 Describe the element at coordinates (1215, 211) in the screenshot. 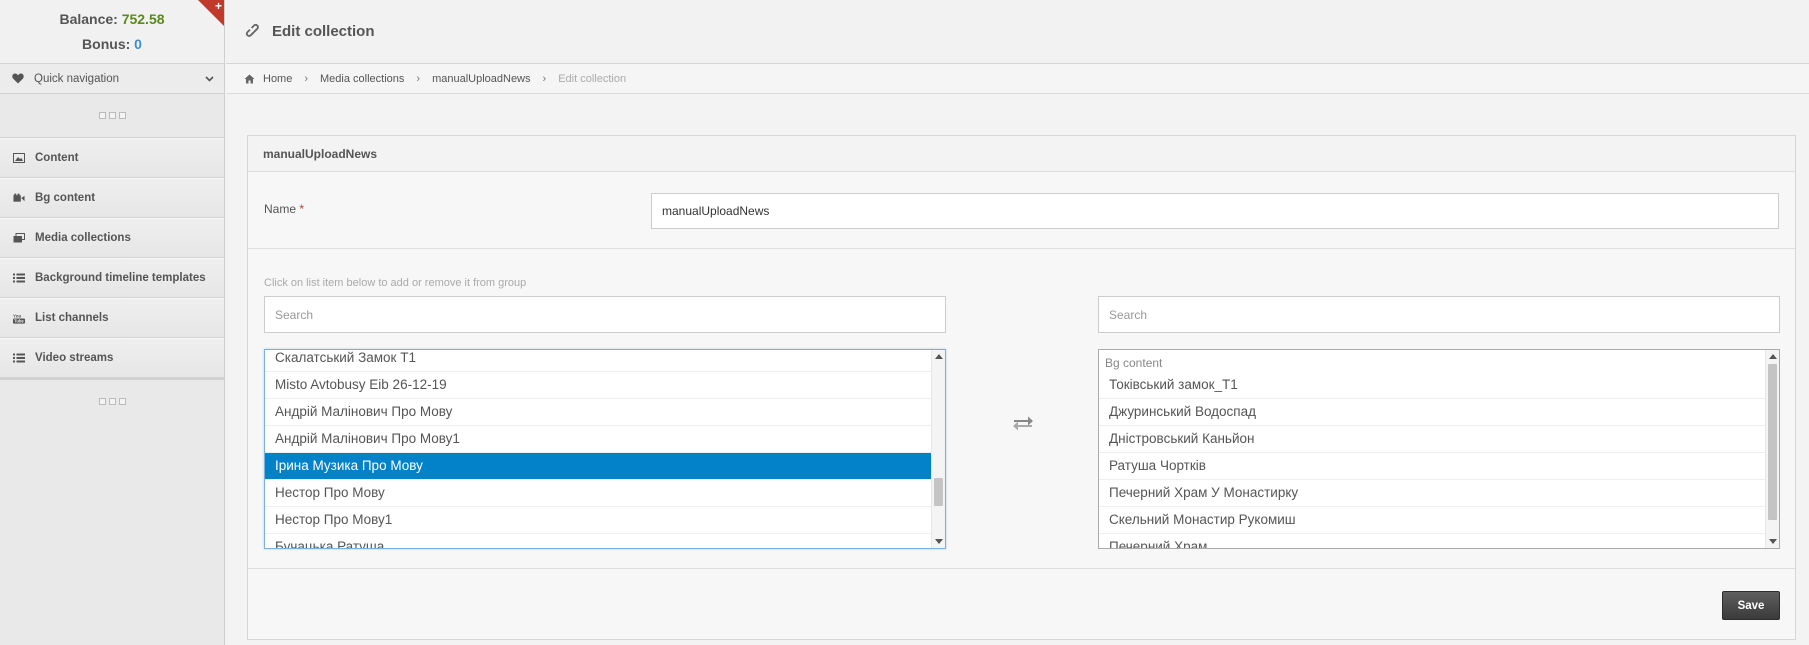

I see `name-input` at that location.